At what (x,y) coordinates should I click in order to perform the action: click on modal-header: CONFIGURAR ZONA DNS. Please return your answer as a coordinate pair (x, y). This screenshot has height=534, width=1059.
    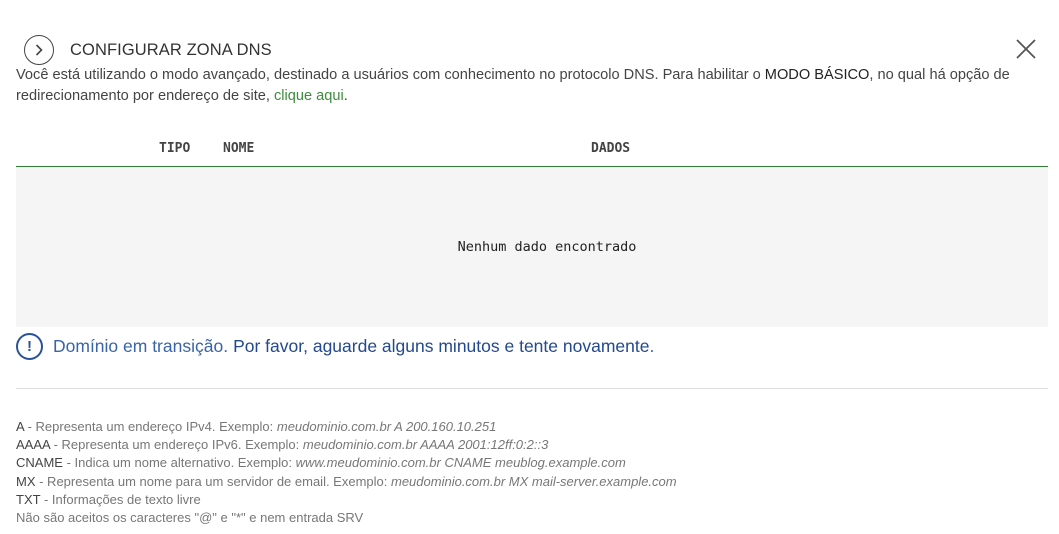
    Looking at the image, I should click on (148, 50).